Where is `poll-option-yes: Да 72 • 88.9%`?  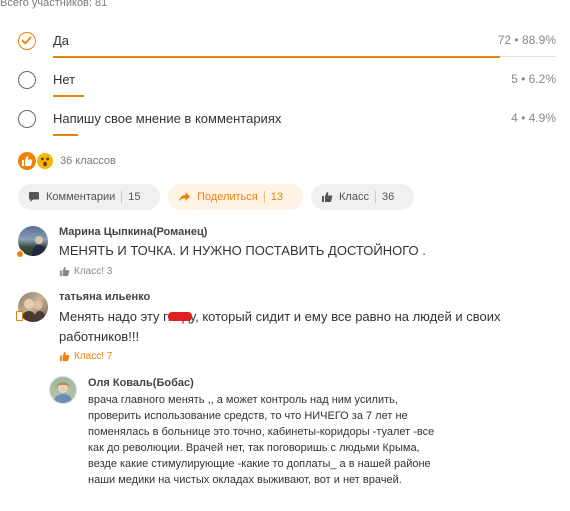 poll-option-yes: Да 72 • 88.9% is located at coordinates (280, 49).